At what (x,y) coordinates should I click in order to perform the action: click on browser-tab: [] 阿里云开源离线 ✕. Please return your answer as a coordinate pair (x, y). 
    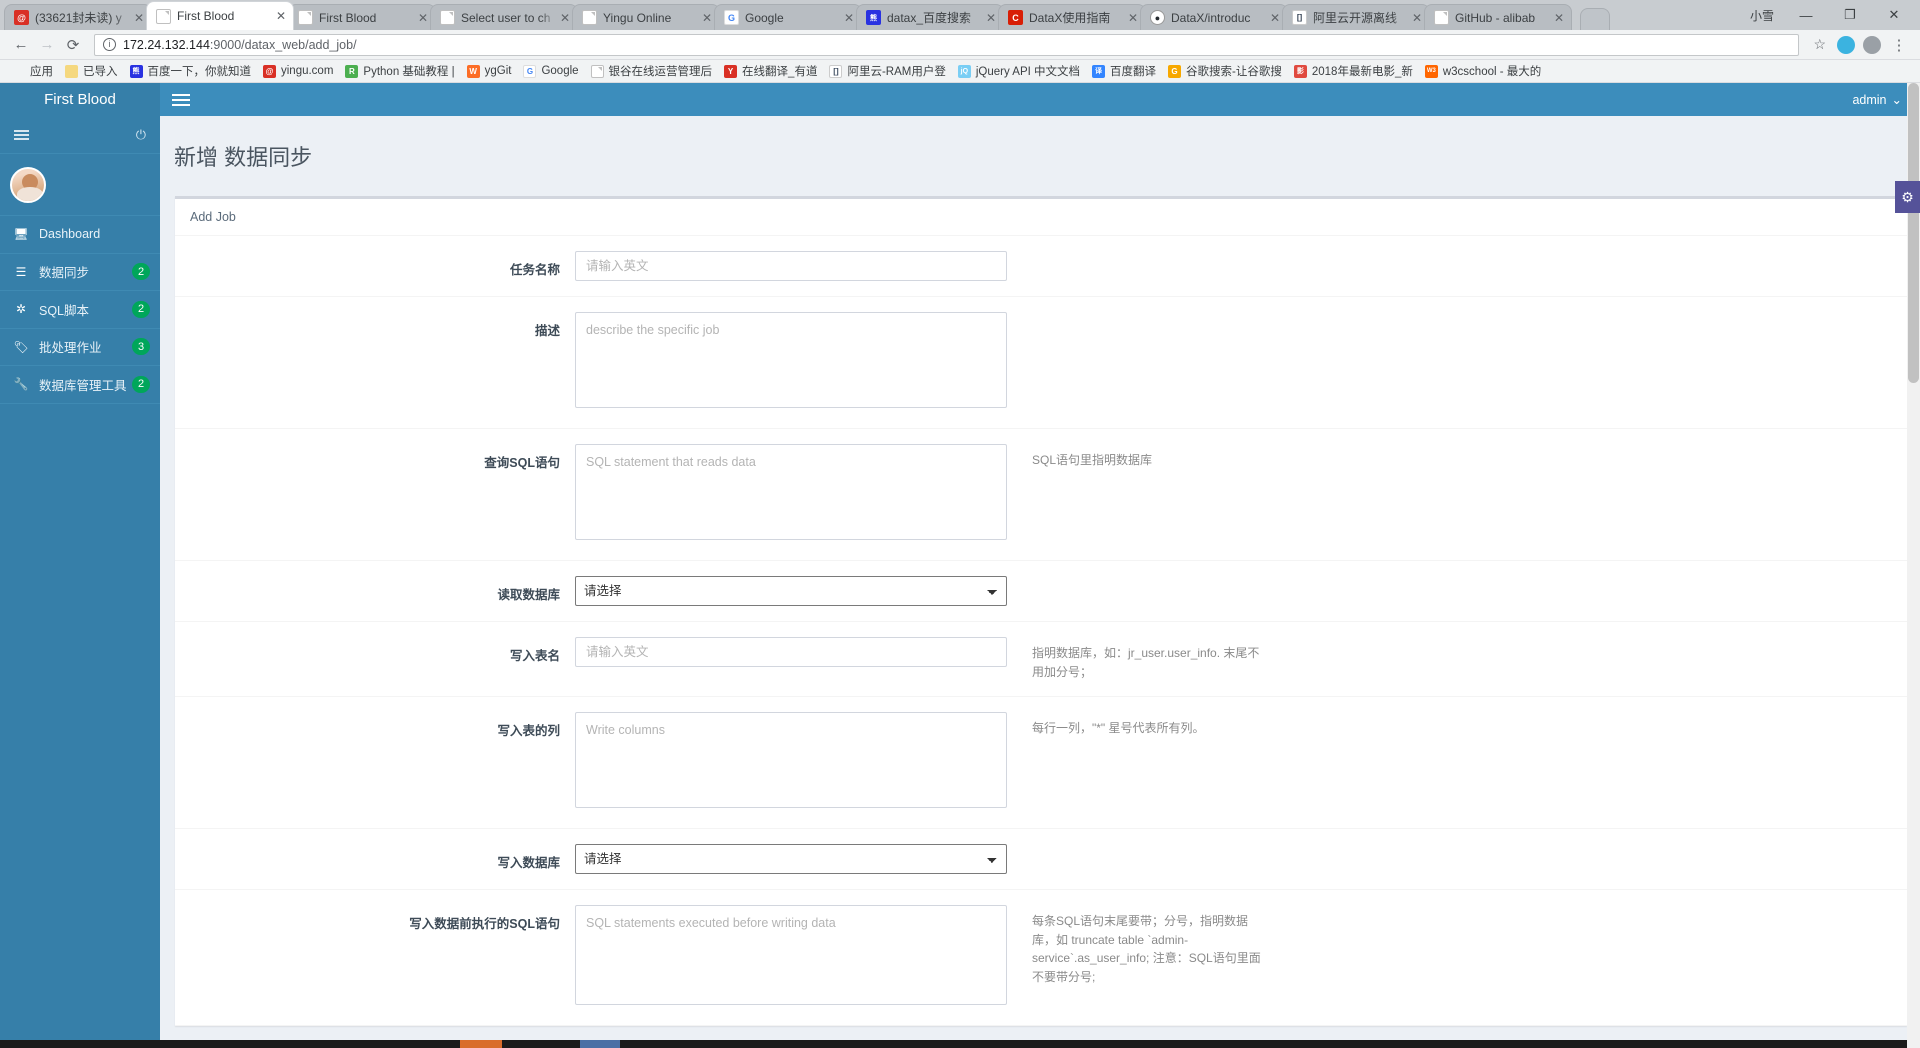
    Looking at the image, I should click on (1356, 17).